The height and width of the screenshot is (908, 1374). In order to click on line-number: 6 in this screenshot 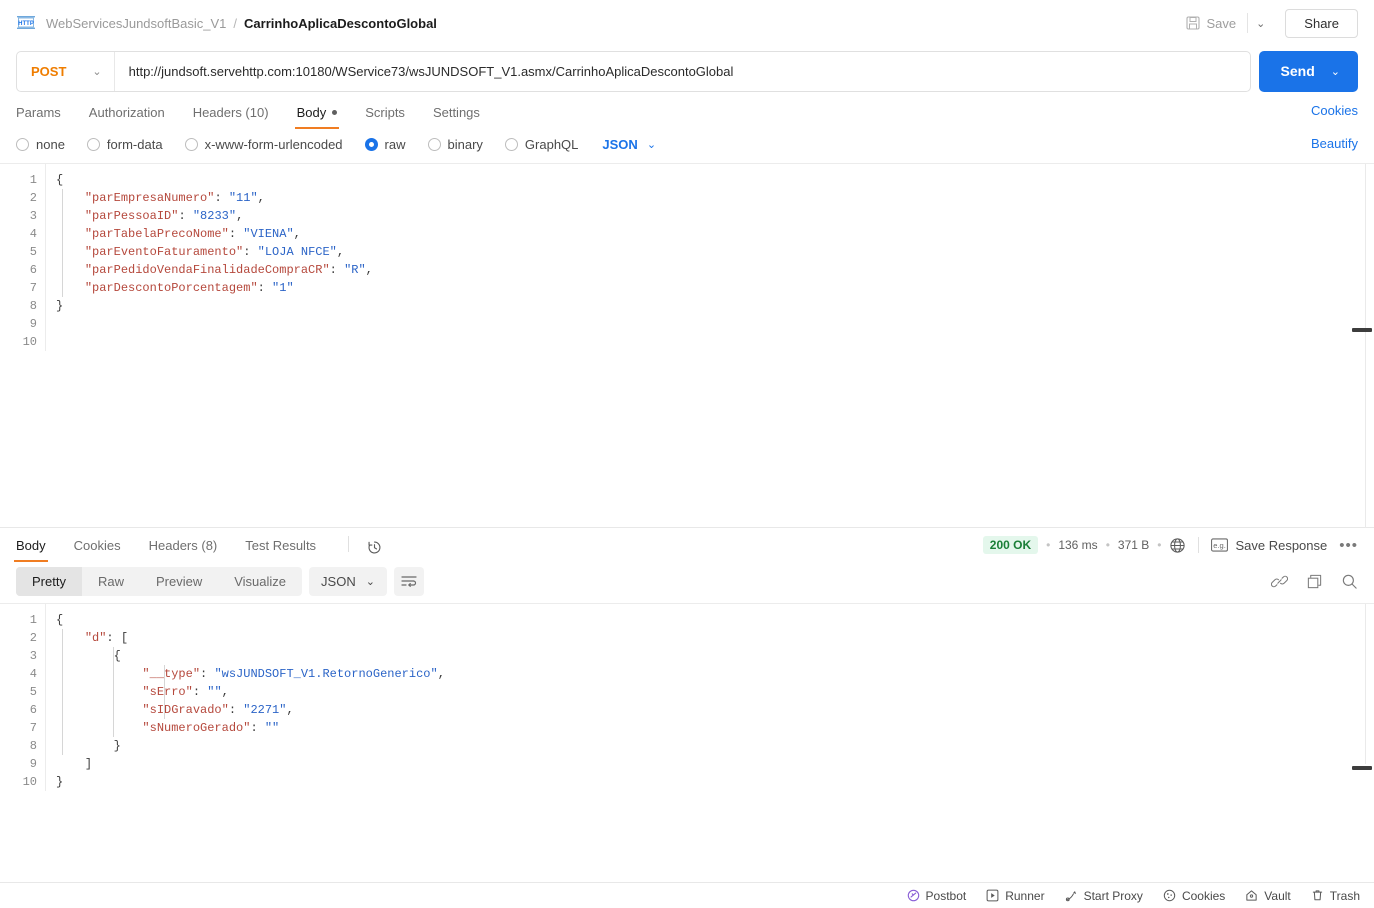, I will do `click(33, 710)`.